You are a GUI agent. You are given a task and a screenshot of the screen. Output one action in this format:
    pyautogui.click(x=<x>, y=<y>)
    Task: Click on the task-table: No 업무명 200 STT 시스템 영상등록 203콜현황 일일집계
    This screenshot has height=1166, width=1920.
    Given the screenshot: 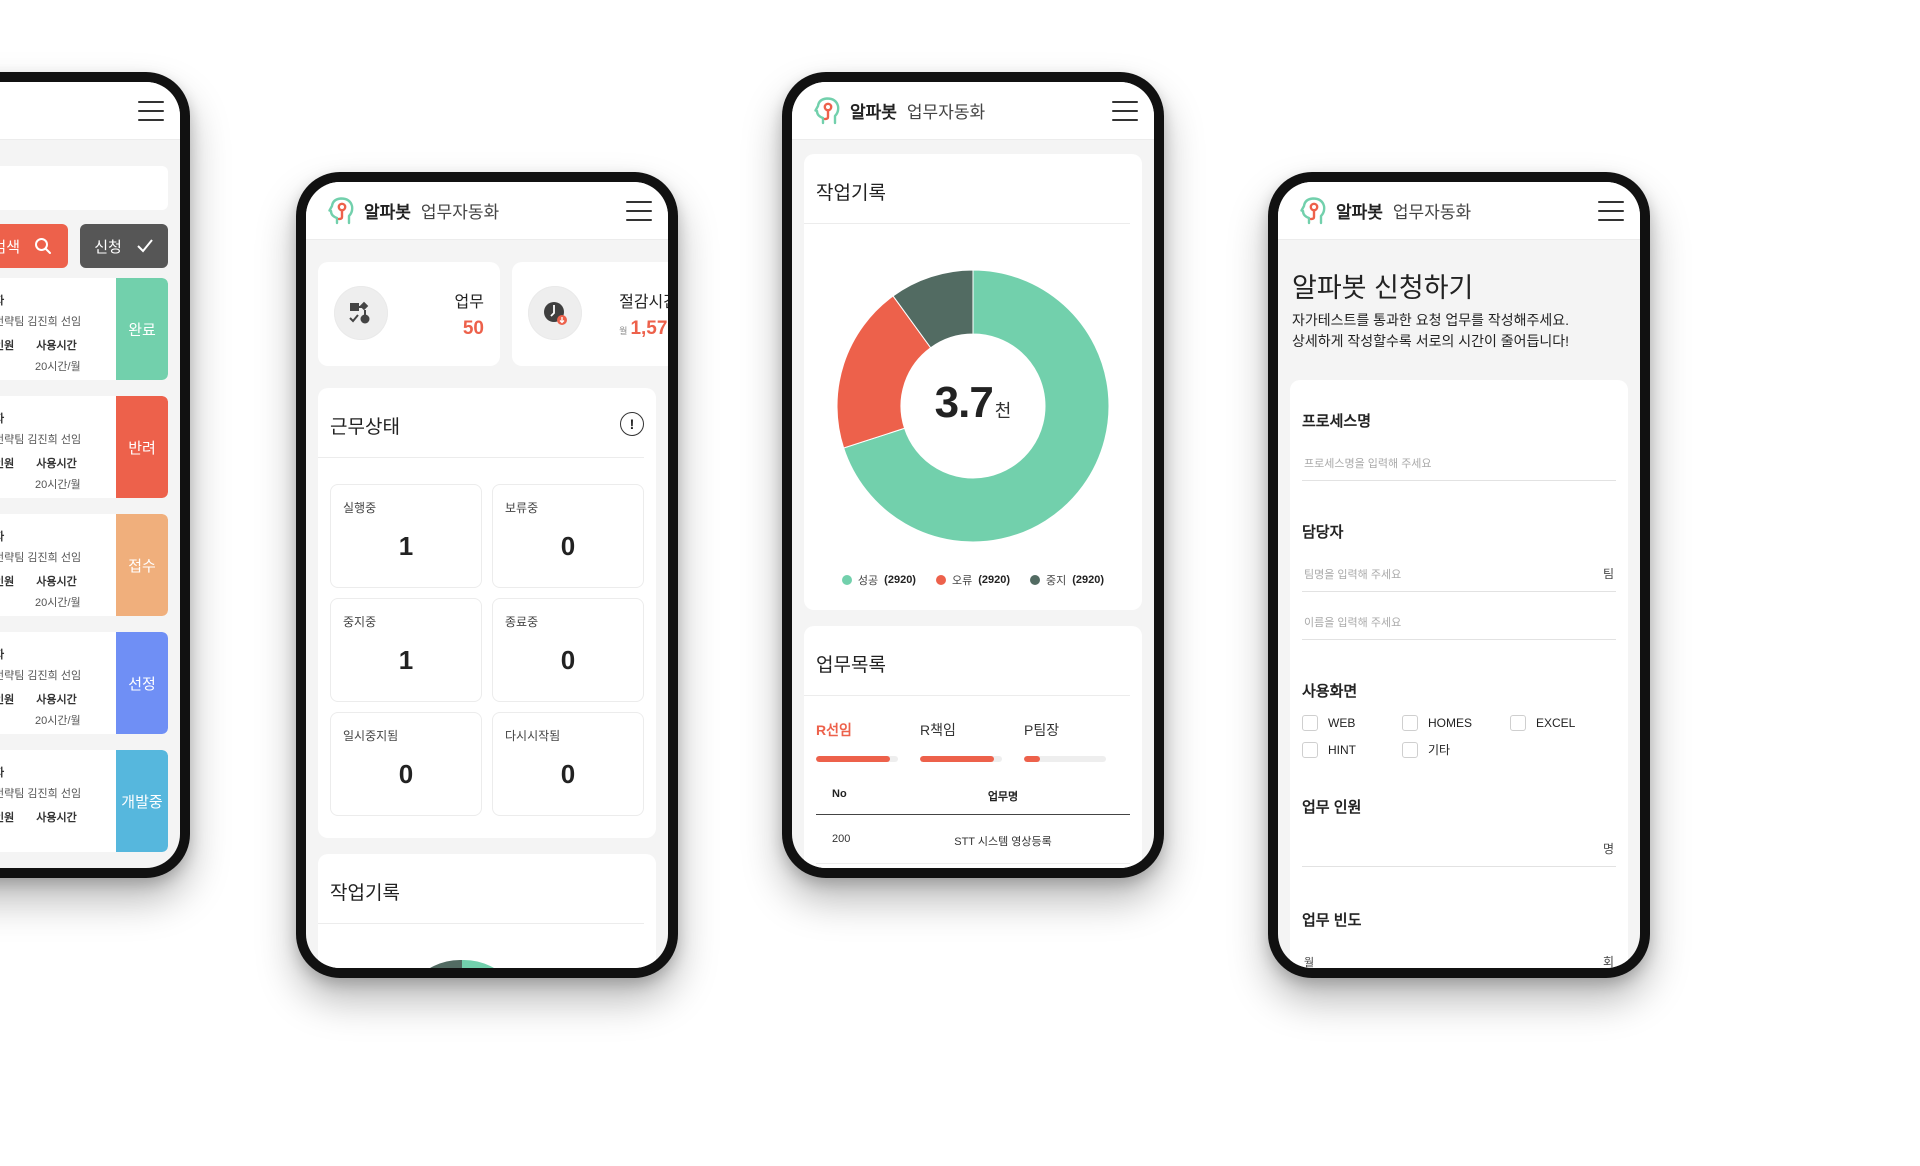 What is the action you would take?
    pyautogui.click(x=973, y=828)
    